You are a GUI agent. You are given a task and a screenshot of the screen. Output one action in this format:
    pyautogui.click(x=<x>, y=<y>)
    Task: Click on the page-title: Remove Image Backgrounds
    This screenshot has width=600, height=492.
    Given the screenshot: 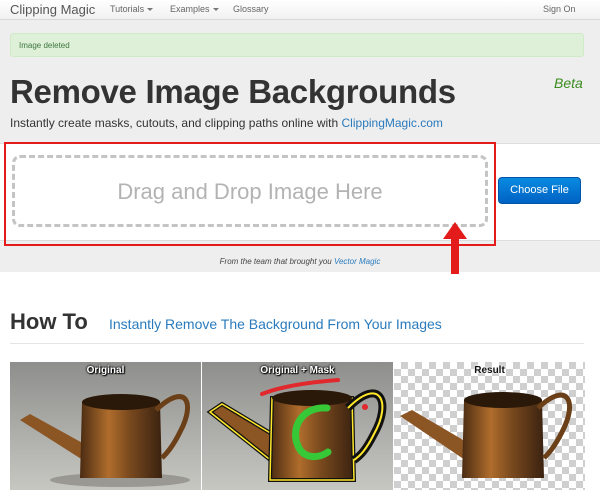 What is the action you would take?
    pyautogui.click(x=233, y=91)
    